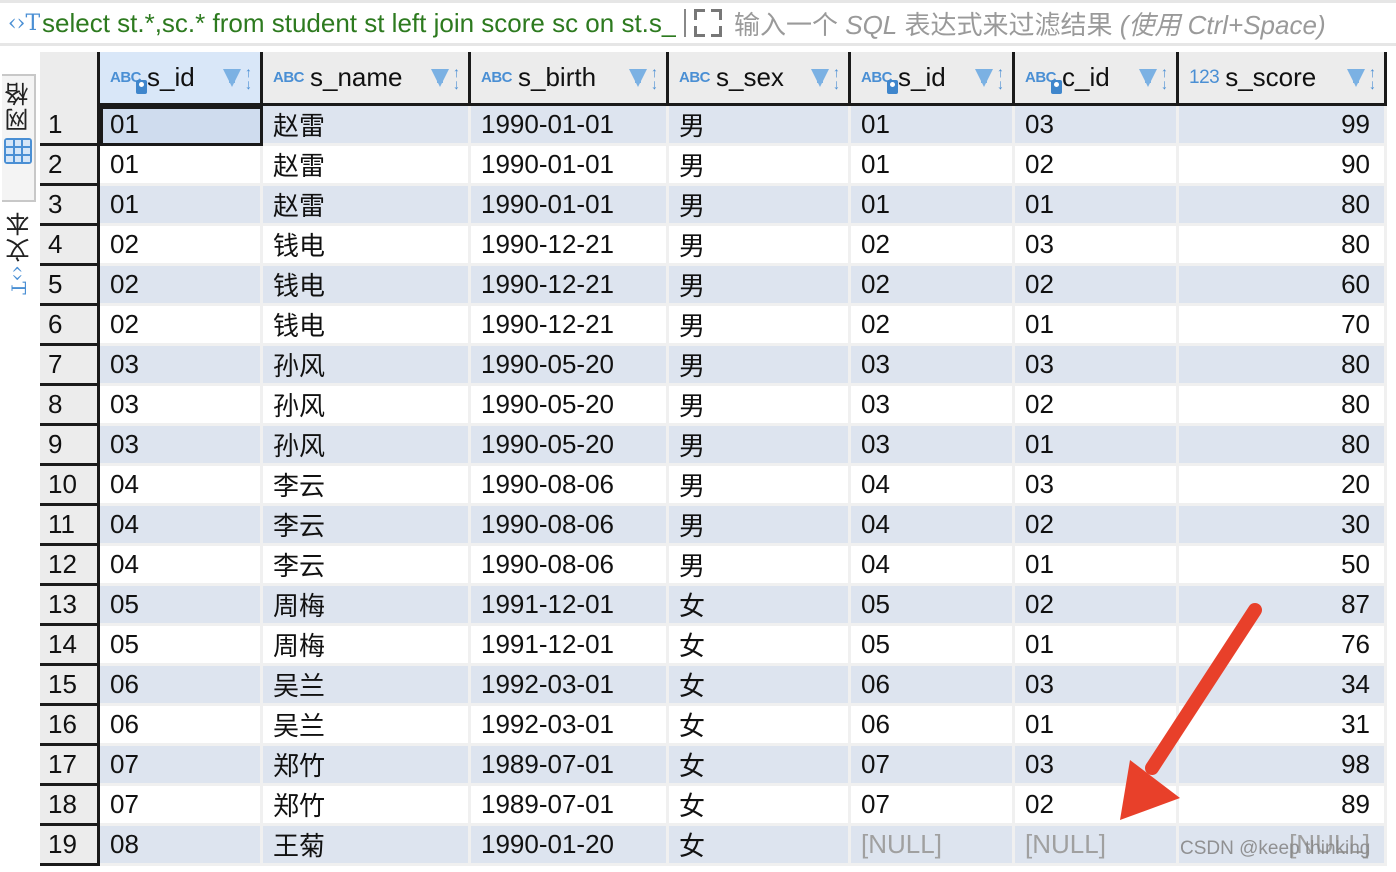  What do you see at coordinates (70, 326) in the screenshot?
I see `row-number: 6` at bounding box center [70, 326].